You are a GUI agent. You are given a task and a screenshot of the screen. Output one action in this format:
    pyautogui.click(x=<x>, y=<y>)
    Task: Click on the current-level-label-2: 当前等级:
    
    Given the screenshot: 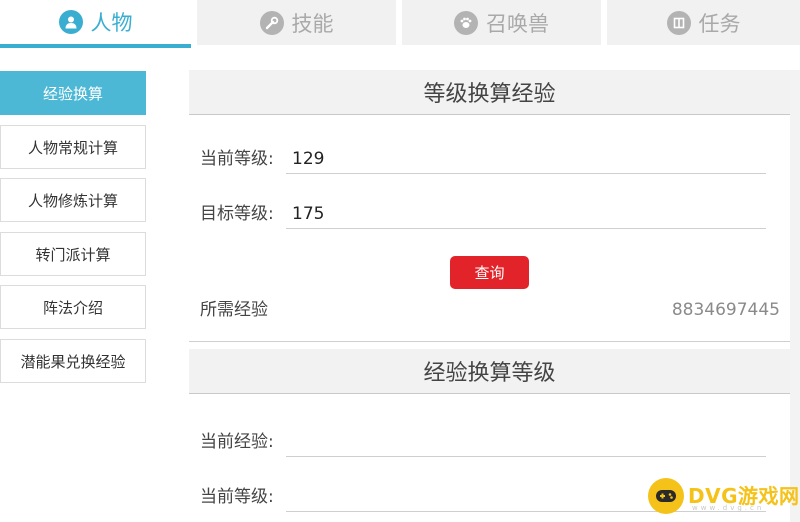 What is the action you would take?
    pyautogui.click(x=237, y=497)
    